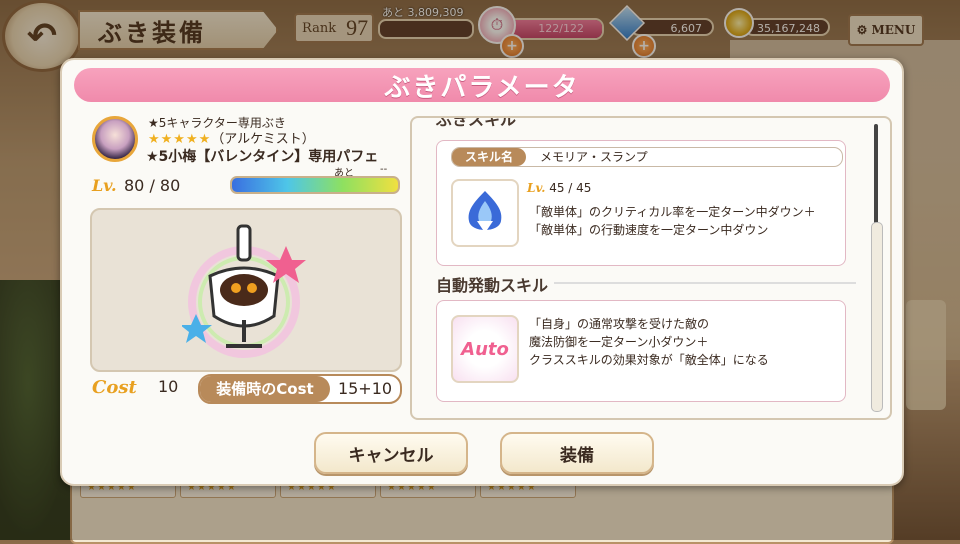 The image size is (960, 544). I want to click on section-divider, so click(705, 283).